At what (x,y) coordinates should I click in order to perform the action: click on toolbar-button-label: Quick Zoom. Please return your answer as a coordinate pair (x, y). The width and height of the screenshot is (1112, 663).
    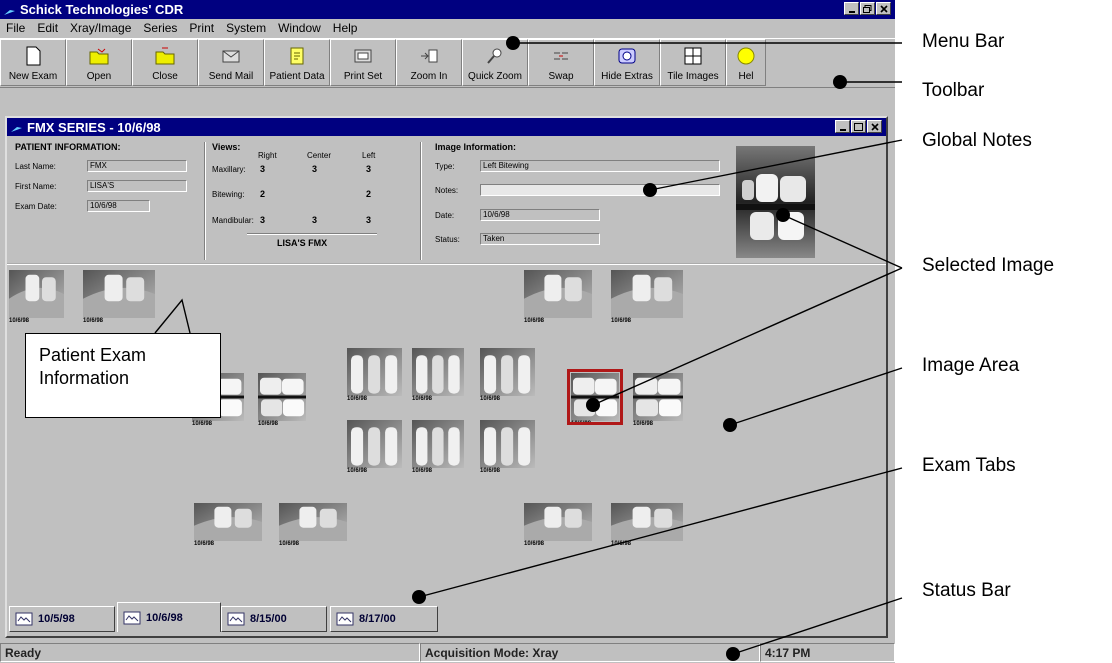
    Looking at the image, I should click on (495, 76).